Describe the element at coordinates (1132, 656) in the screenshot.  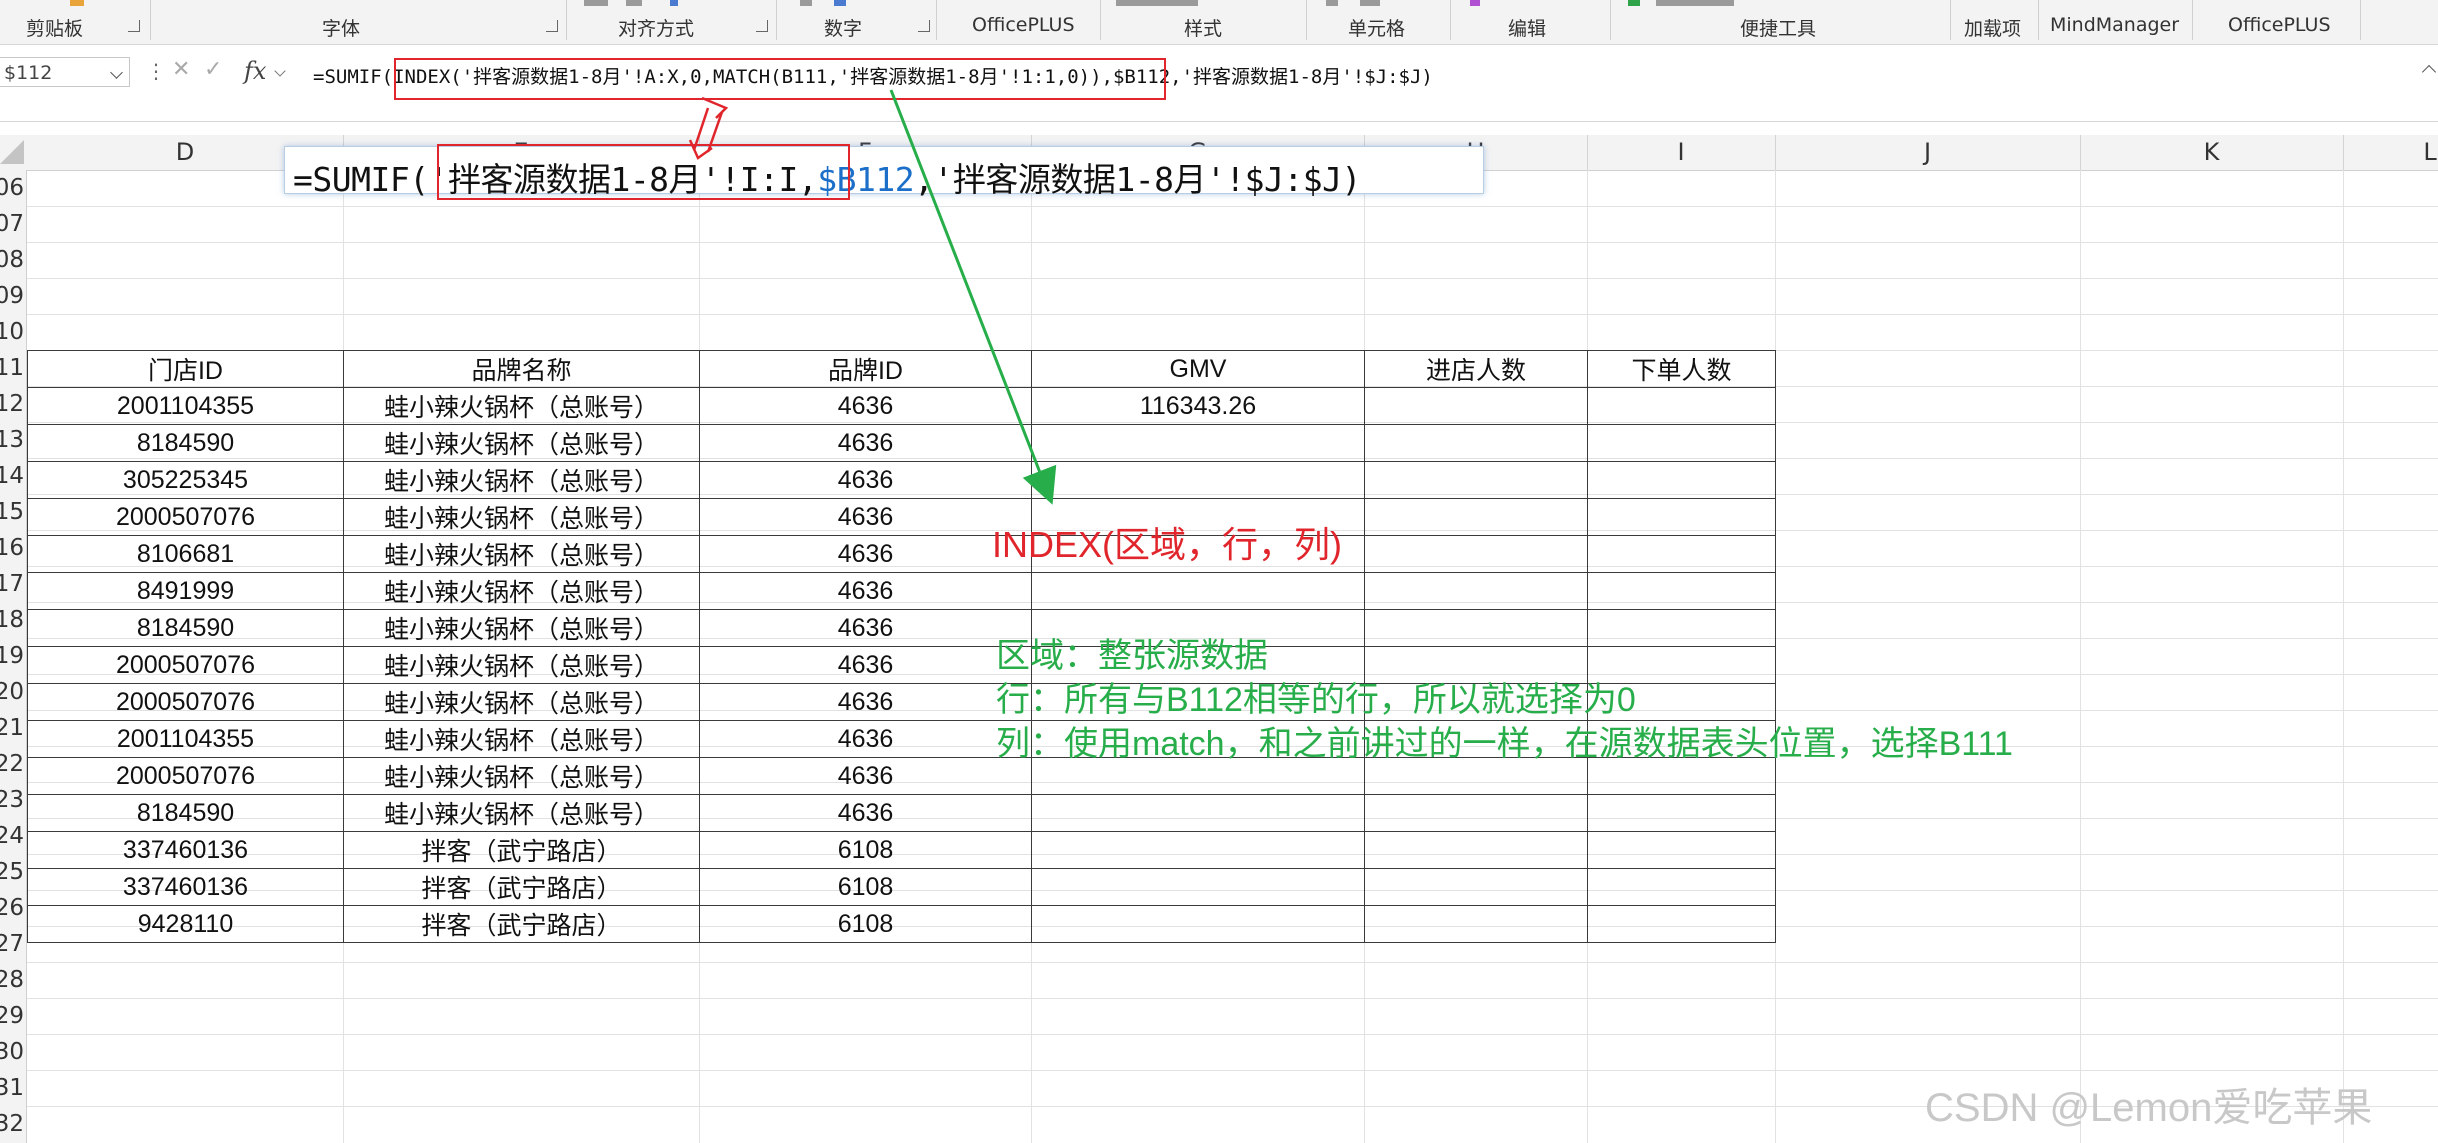
I see `area-note: 区域：整张源数据` at that location.